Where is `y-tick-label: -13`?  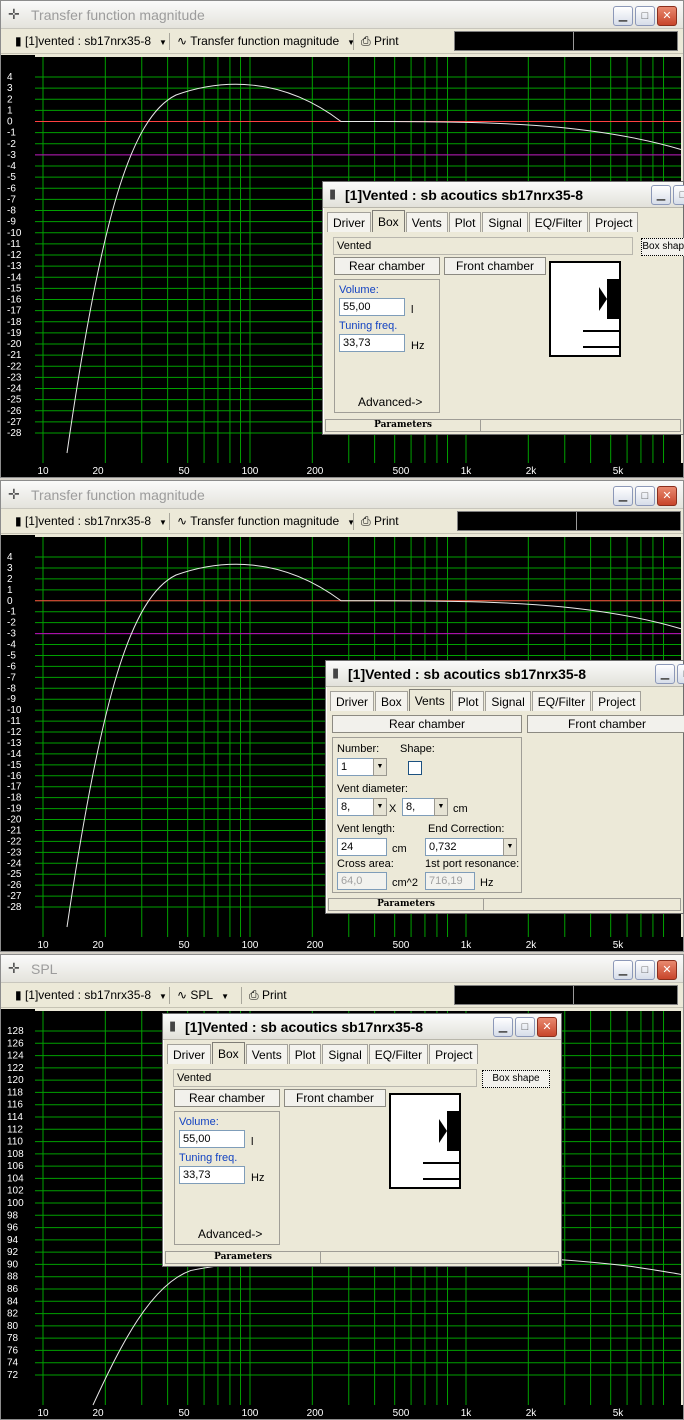
y-tick-label: -13 is located at coordinates (14, 743).